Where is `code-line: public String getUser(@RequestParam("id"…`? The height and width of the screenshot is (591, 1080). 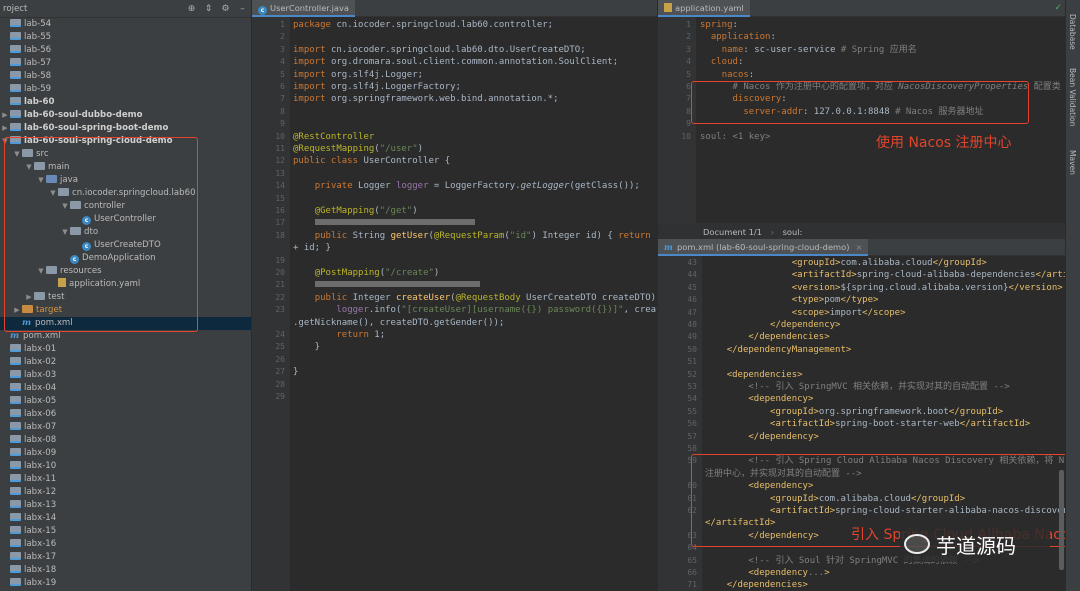 code-line: public String getUser(@RequestParam("id"… is located at coordinates (475, 236).